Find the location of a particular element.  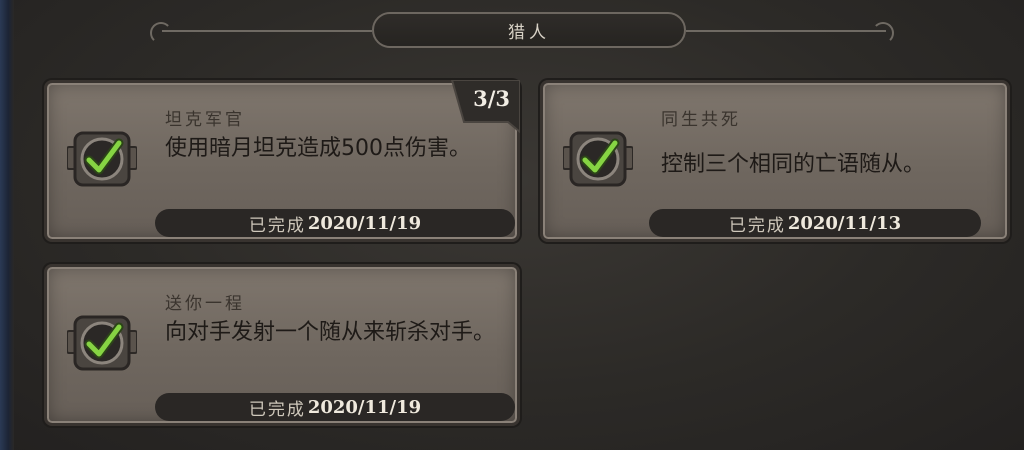

class-title: 猎人 is located at coordinates (529, 32).